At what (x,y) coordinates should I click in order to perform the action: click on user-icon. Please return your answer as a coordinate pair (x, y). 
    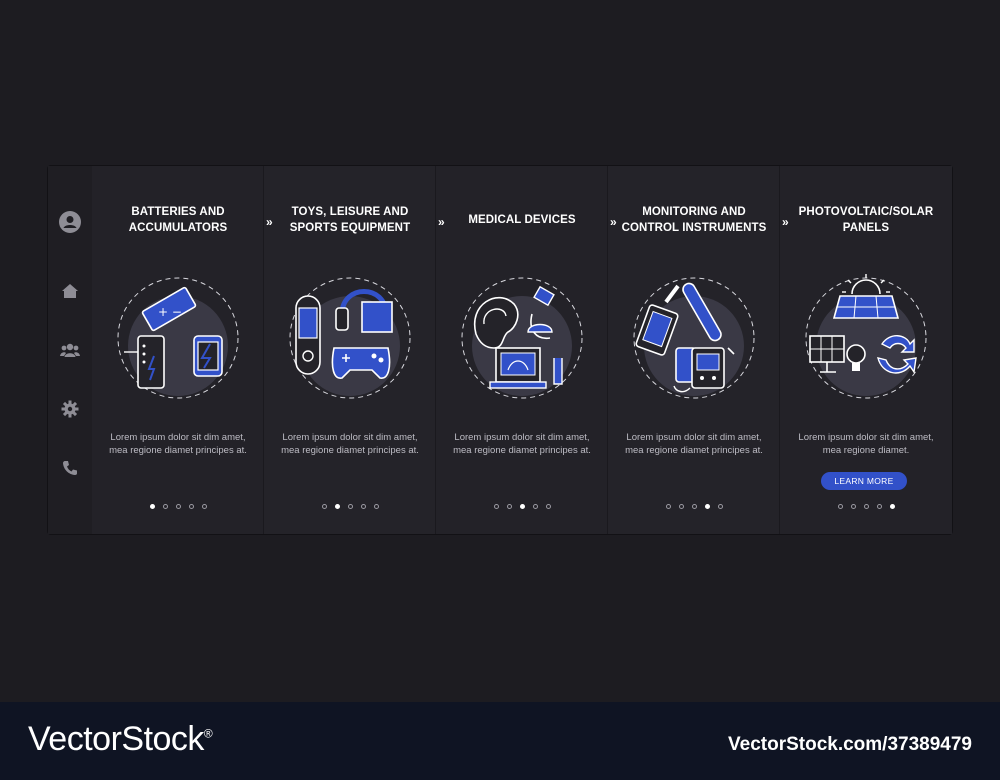
    Looking at the image, I should click on (70, 222).